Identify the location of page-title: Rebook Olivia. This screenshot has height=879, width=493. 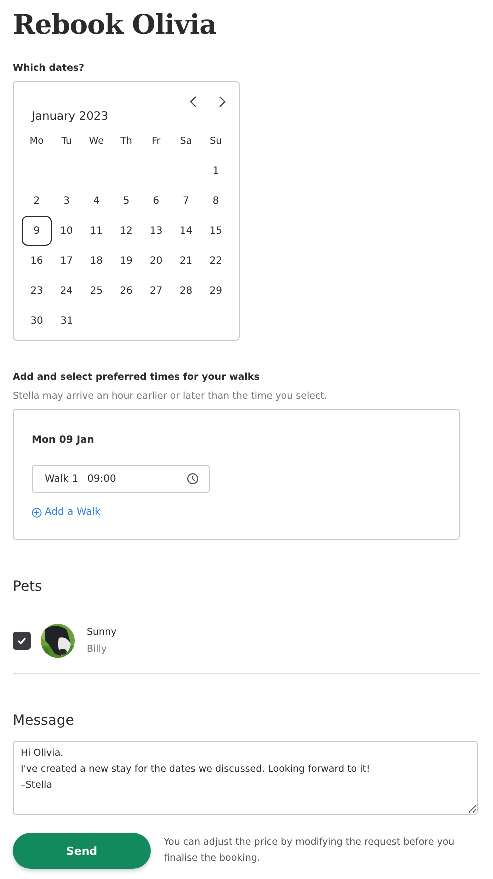
(115, 25).